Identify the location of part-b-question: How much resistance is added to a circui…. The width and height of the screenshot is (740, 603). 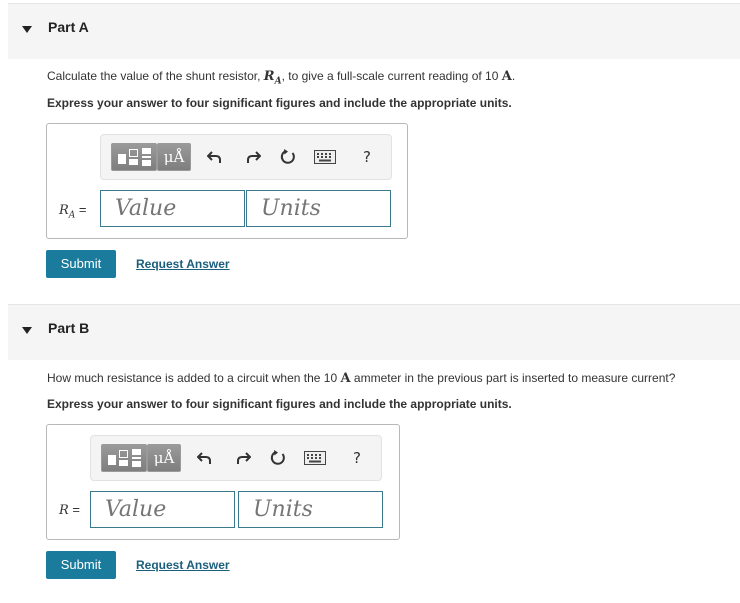
(361, 378).